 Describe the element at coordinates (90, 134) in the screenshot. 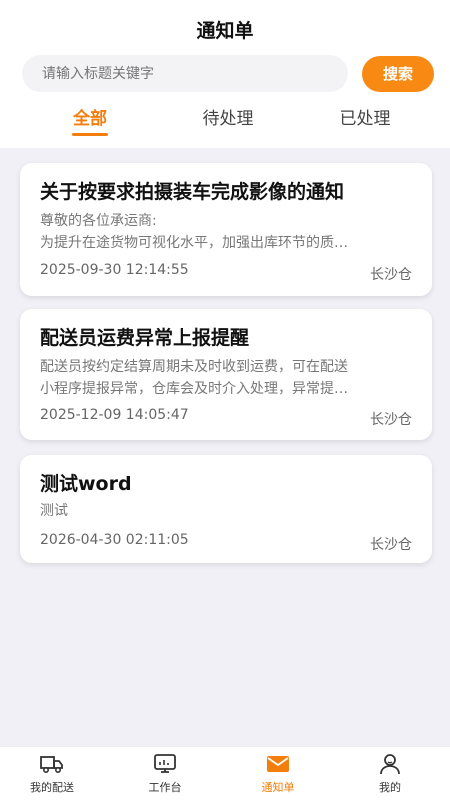

I see `tab-active-indicator` at that location.